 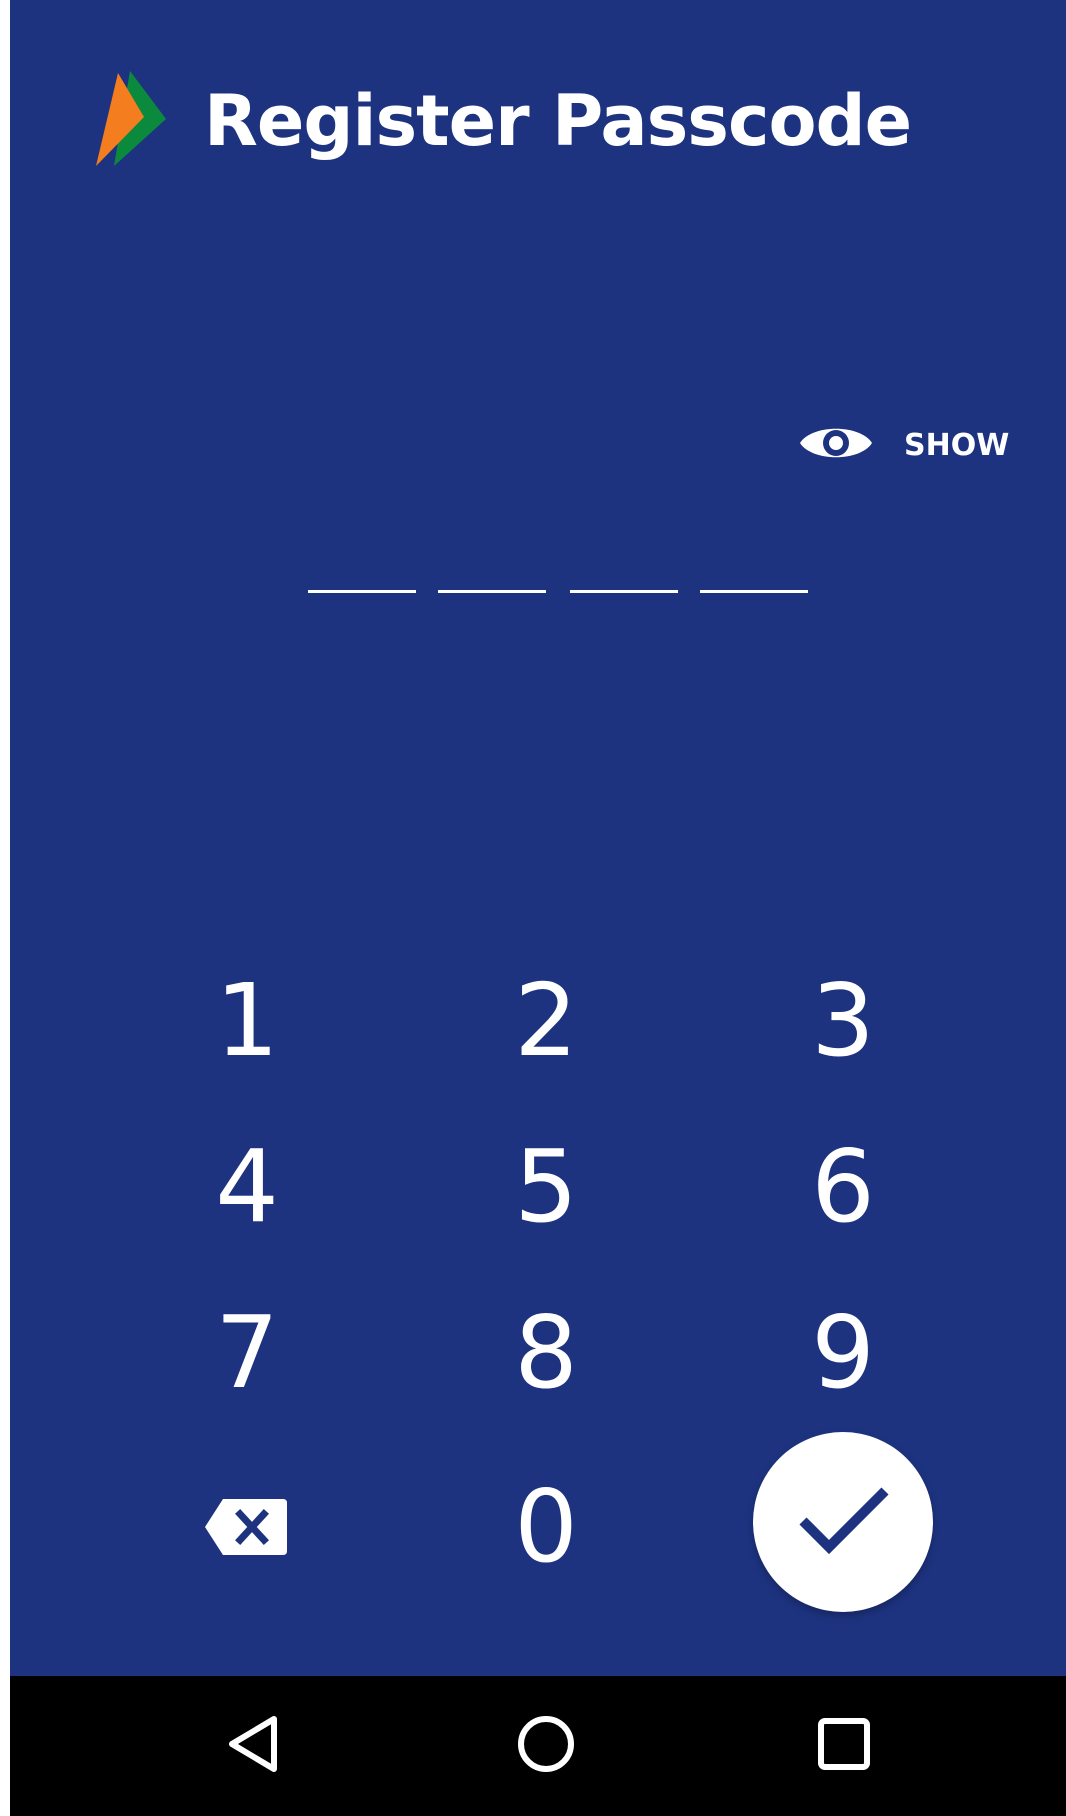 I want to click on home-button, so click(x=546, y=1746).